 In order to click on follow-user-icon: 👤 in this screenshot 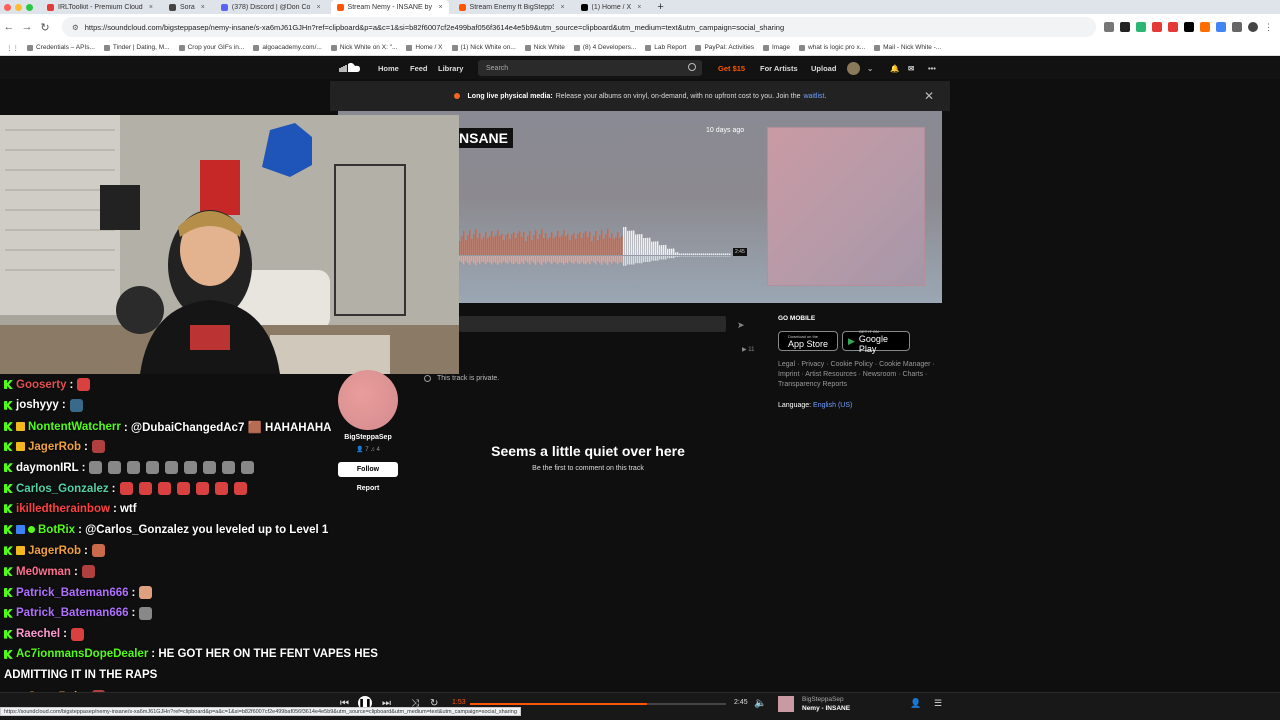, I will do `click(915, 703)`.